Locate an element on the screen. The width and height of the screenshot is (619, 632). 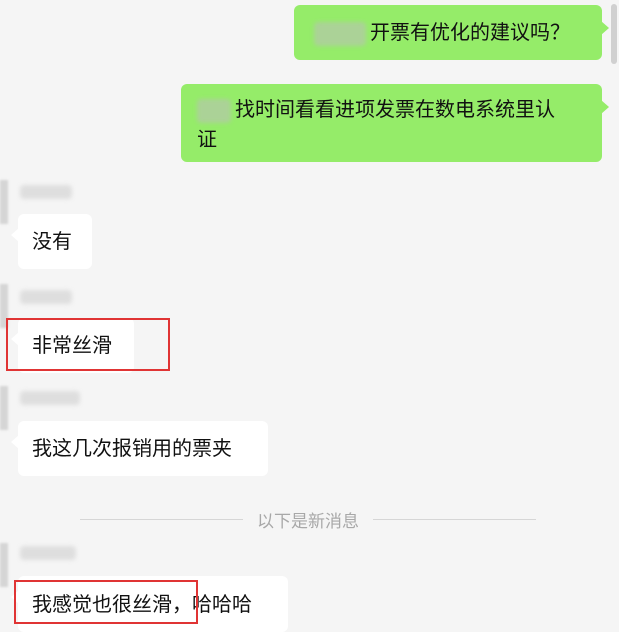
divider-label: 以下是新消息 is located at coordinates (308, 521).